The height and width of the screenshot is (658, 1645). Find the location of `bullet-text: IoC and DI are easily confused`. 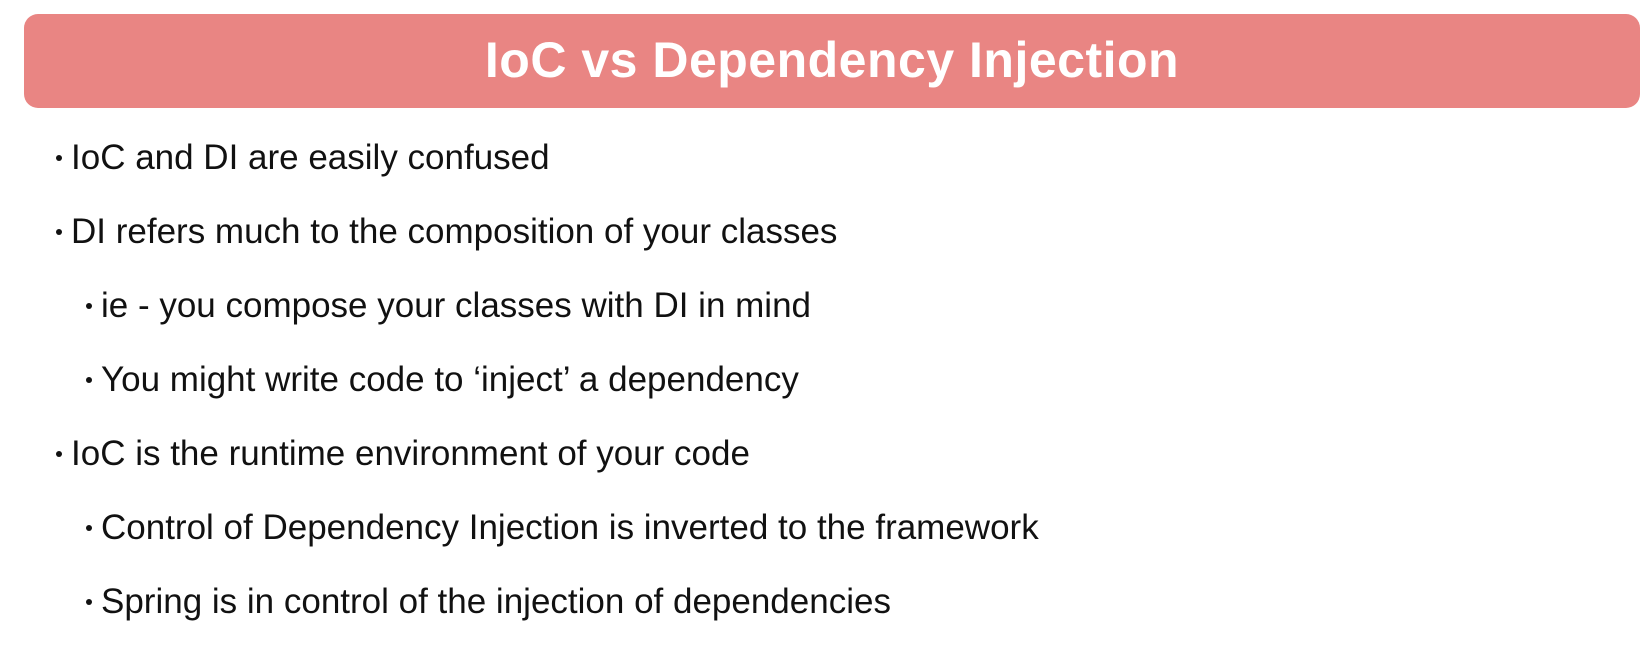

bullet-text: IoC and DI are easily confused is located at coordinates (310, 157).